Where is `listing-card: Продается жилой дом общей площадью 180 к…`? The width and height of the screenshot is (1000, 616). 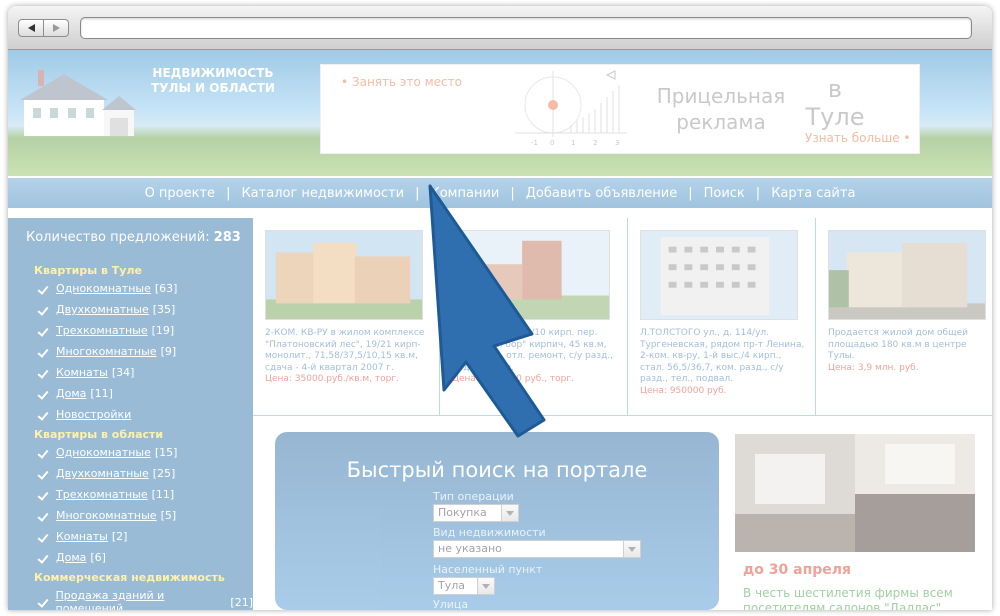
listing-card: Продается жилой дом общей площадью 180 к… is located at coordinates (904, 317).